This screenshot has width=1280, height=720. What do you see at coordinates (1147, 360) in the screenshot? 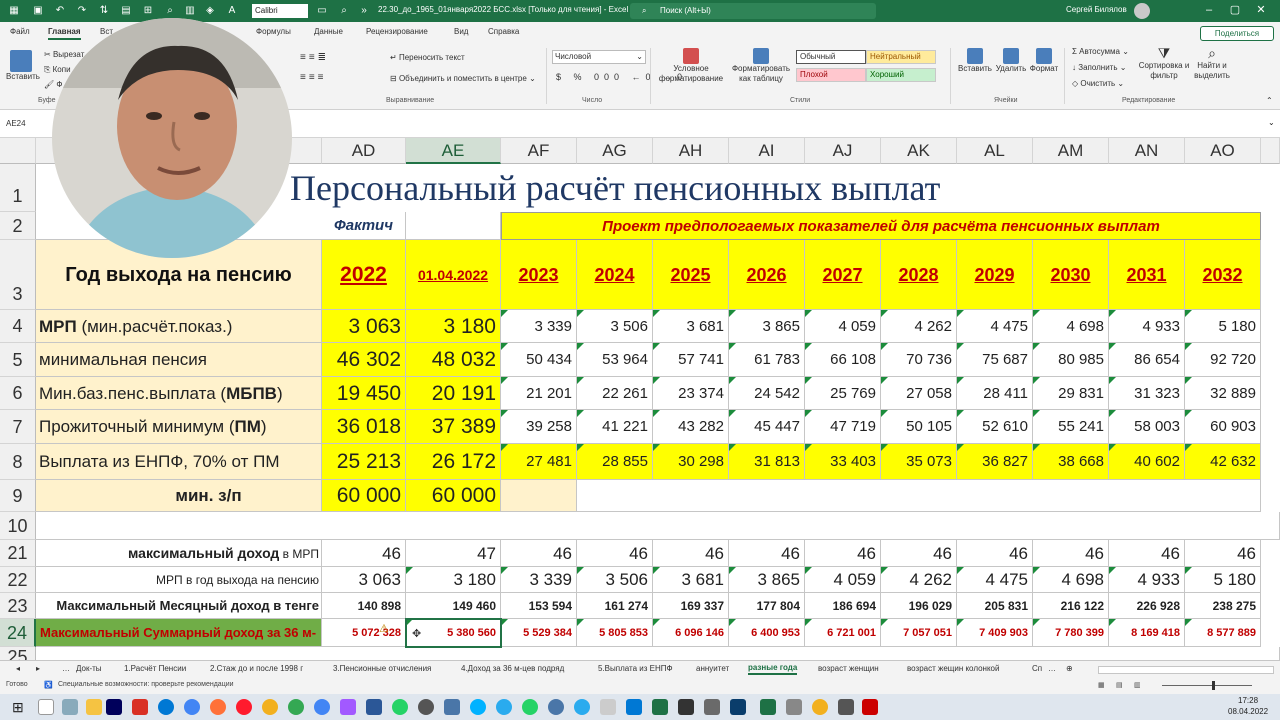
I see `value-cell: 86 654` at bounding box center [1147, 360].